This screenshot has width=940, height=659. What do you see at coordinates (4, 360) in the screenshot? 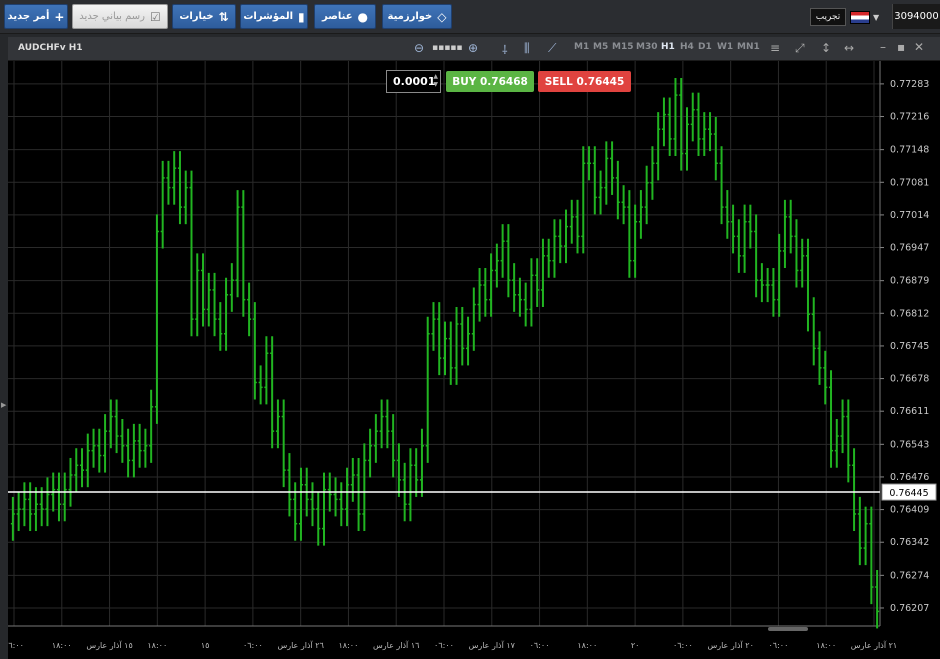
I see `left-panel-edge: ▶` at bounding box center [4, 360].